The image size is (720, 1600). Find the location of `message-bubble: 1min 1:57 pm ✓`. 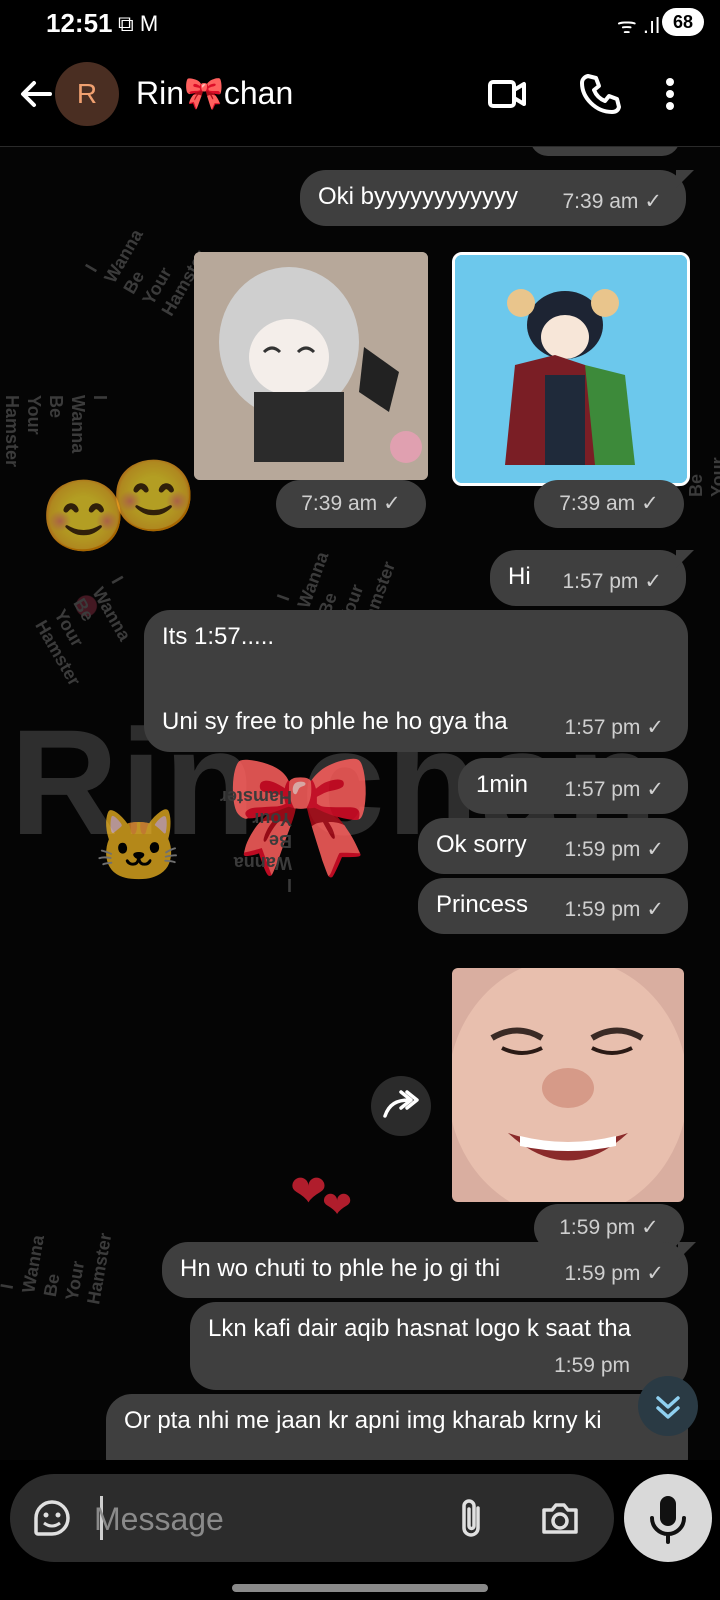

message-bubble: 1min 1:57 pm ✓ is located at coordinates (573, 786).